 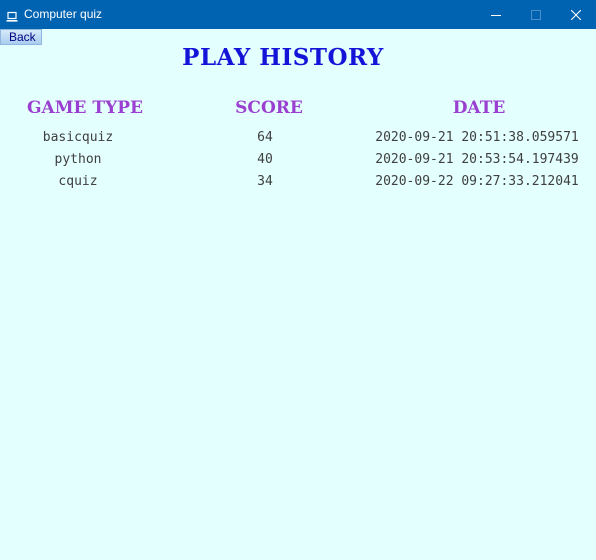 I want to click on laptop-icon, so click(x=12, y=15).